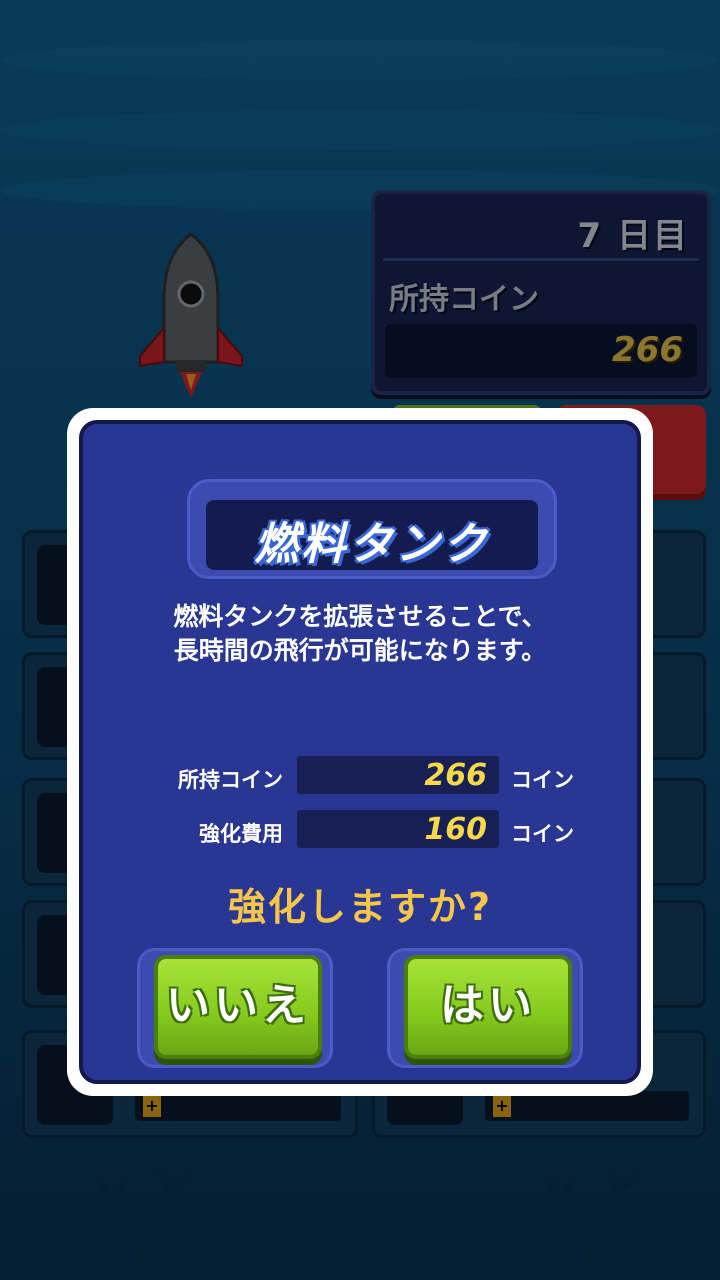  What do you see at coordinates (542, 780) in the screenshot?
I see `owned-coins-unit: コイン` at bounding box center [542, 780].